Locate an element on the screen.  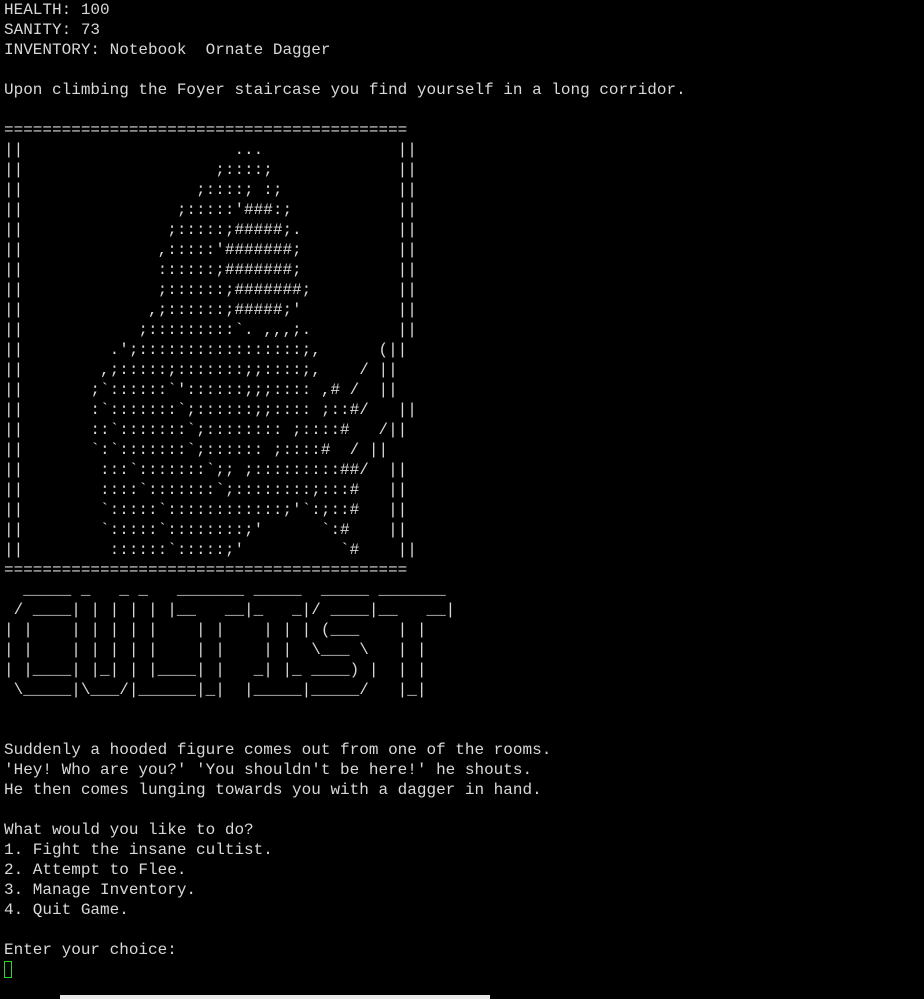
inventory-line: INVENTORY: Notebook Ornate Dagger is located at coordinates (462, 50).